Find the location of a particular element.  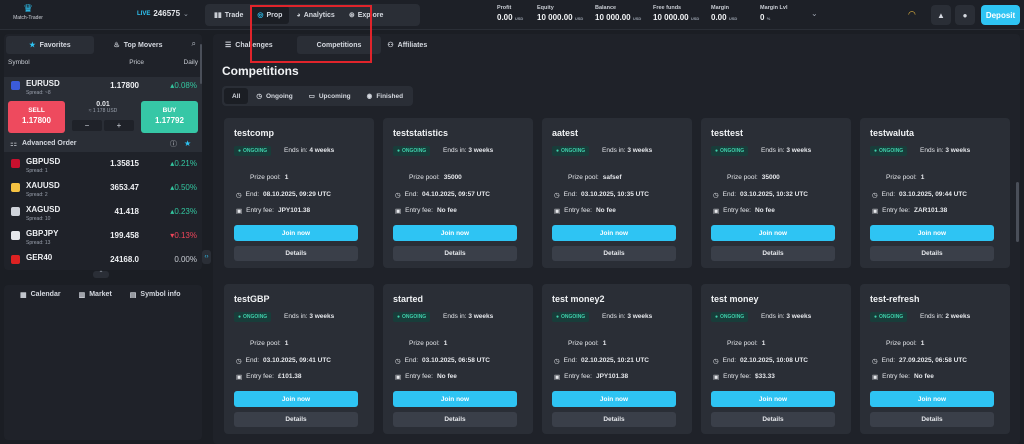

tab-affiliates: ⚇ Affiliates is located at coordinates (407, 45).